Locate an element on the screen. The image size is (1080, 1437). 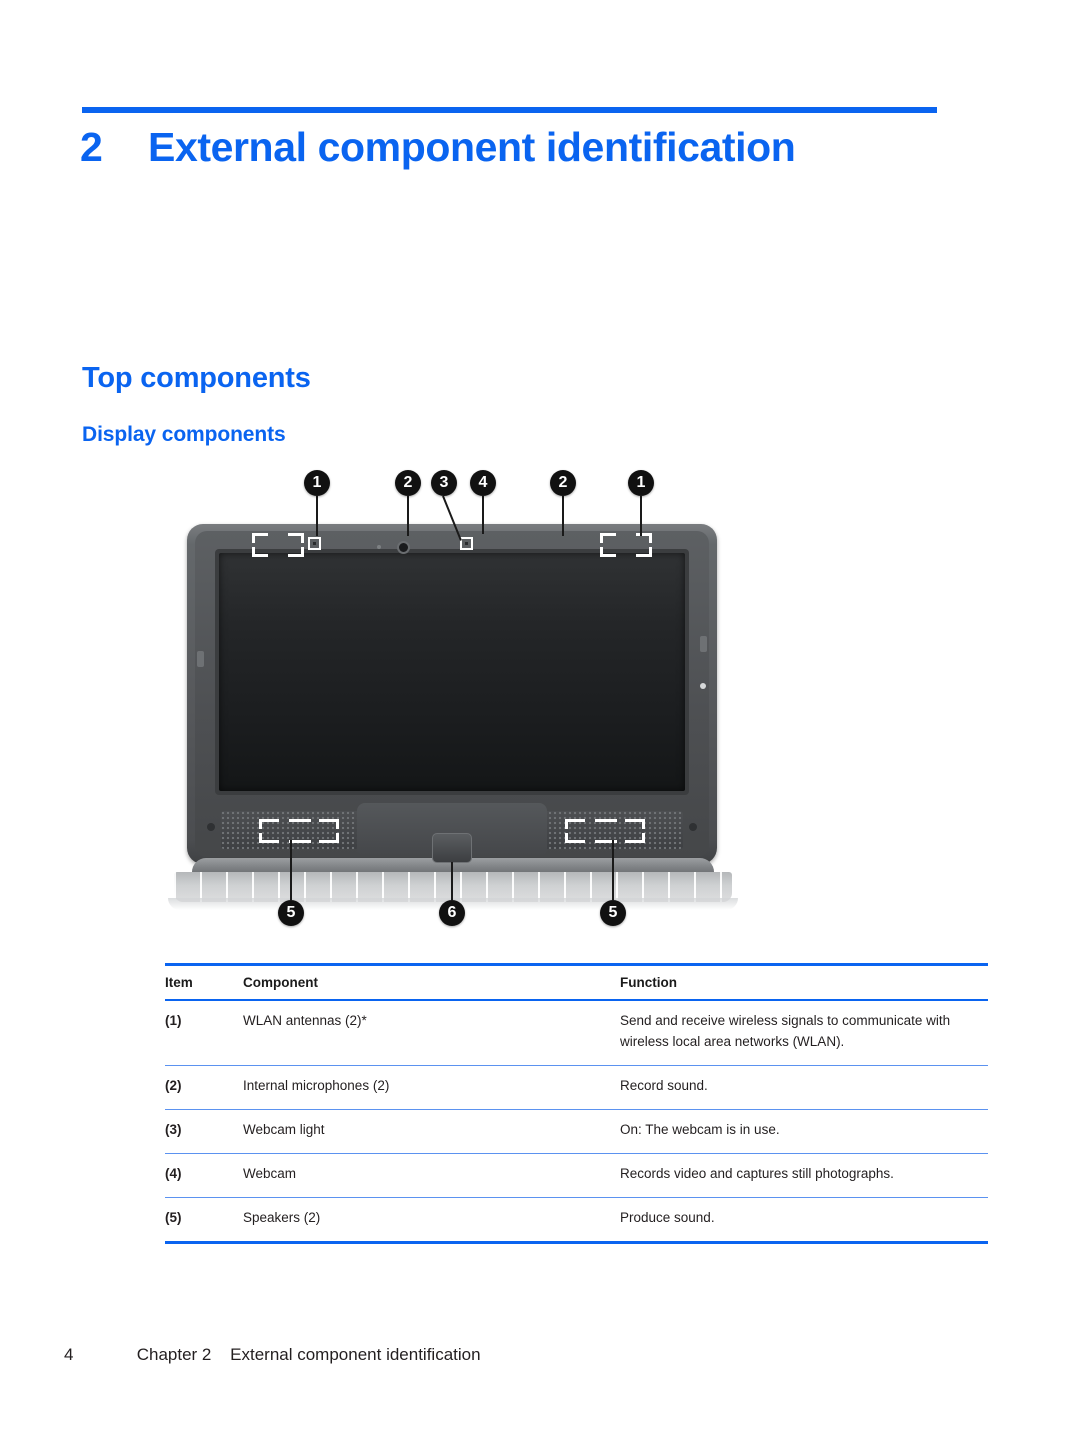
display-hinge-block is located at coordinates (452, 833).